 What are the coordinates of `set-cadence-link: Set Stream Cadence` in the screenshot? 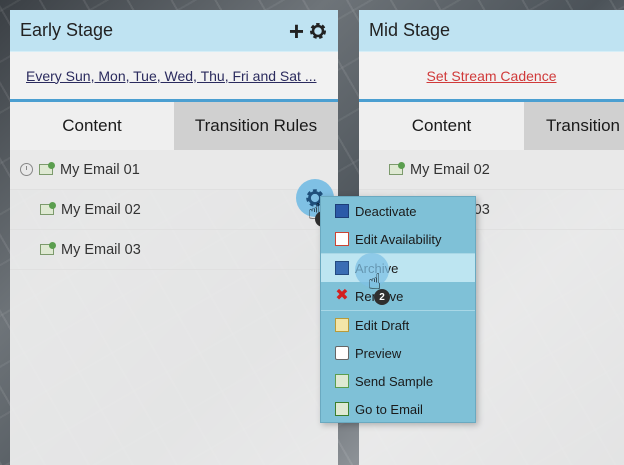 It's located at (492, 76).